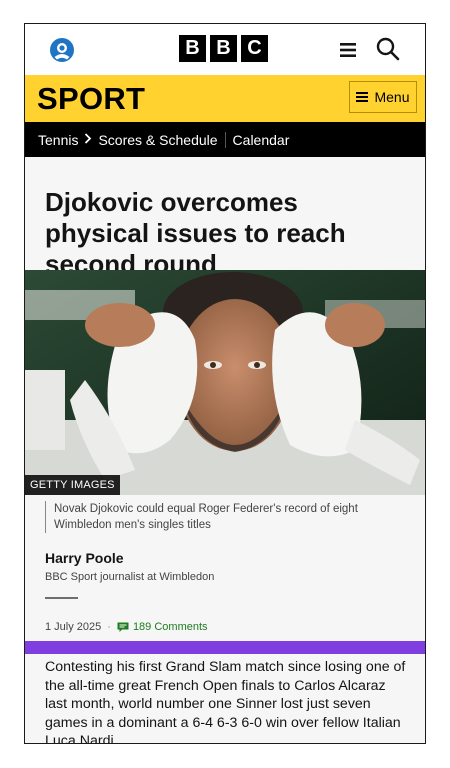  I want to click on promo-accent-bar, so click(225, 647).